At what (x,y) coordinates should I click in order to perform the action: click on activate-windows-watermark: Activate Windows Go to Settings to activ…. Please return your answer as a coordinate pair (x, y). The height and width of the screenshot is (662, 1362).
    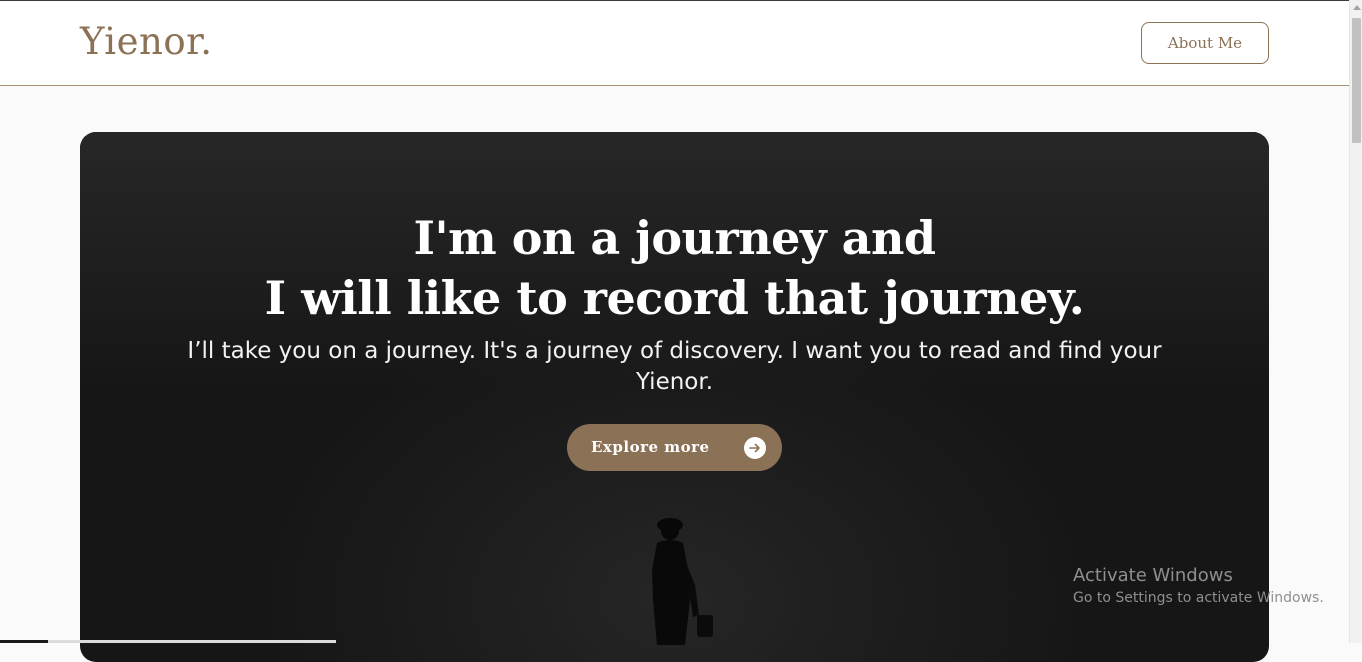
    Looking at the image, I should click on (1198, 586).